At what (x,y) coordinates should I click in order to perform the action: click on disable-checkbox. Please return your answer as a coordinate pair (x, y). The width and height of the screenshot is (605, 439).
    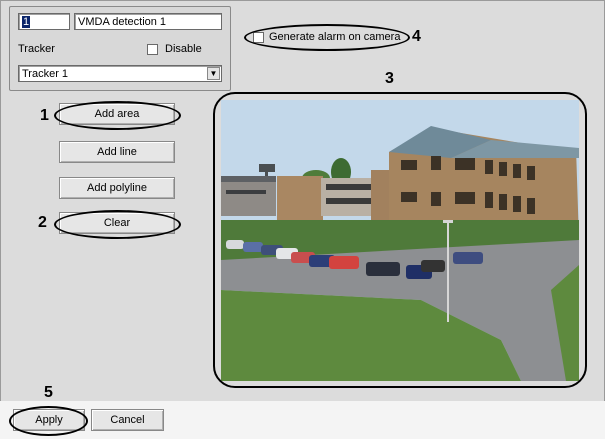
    Looking at the image, I should click on (152, 49).